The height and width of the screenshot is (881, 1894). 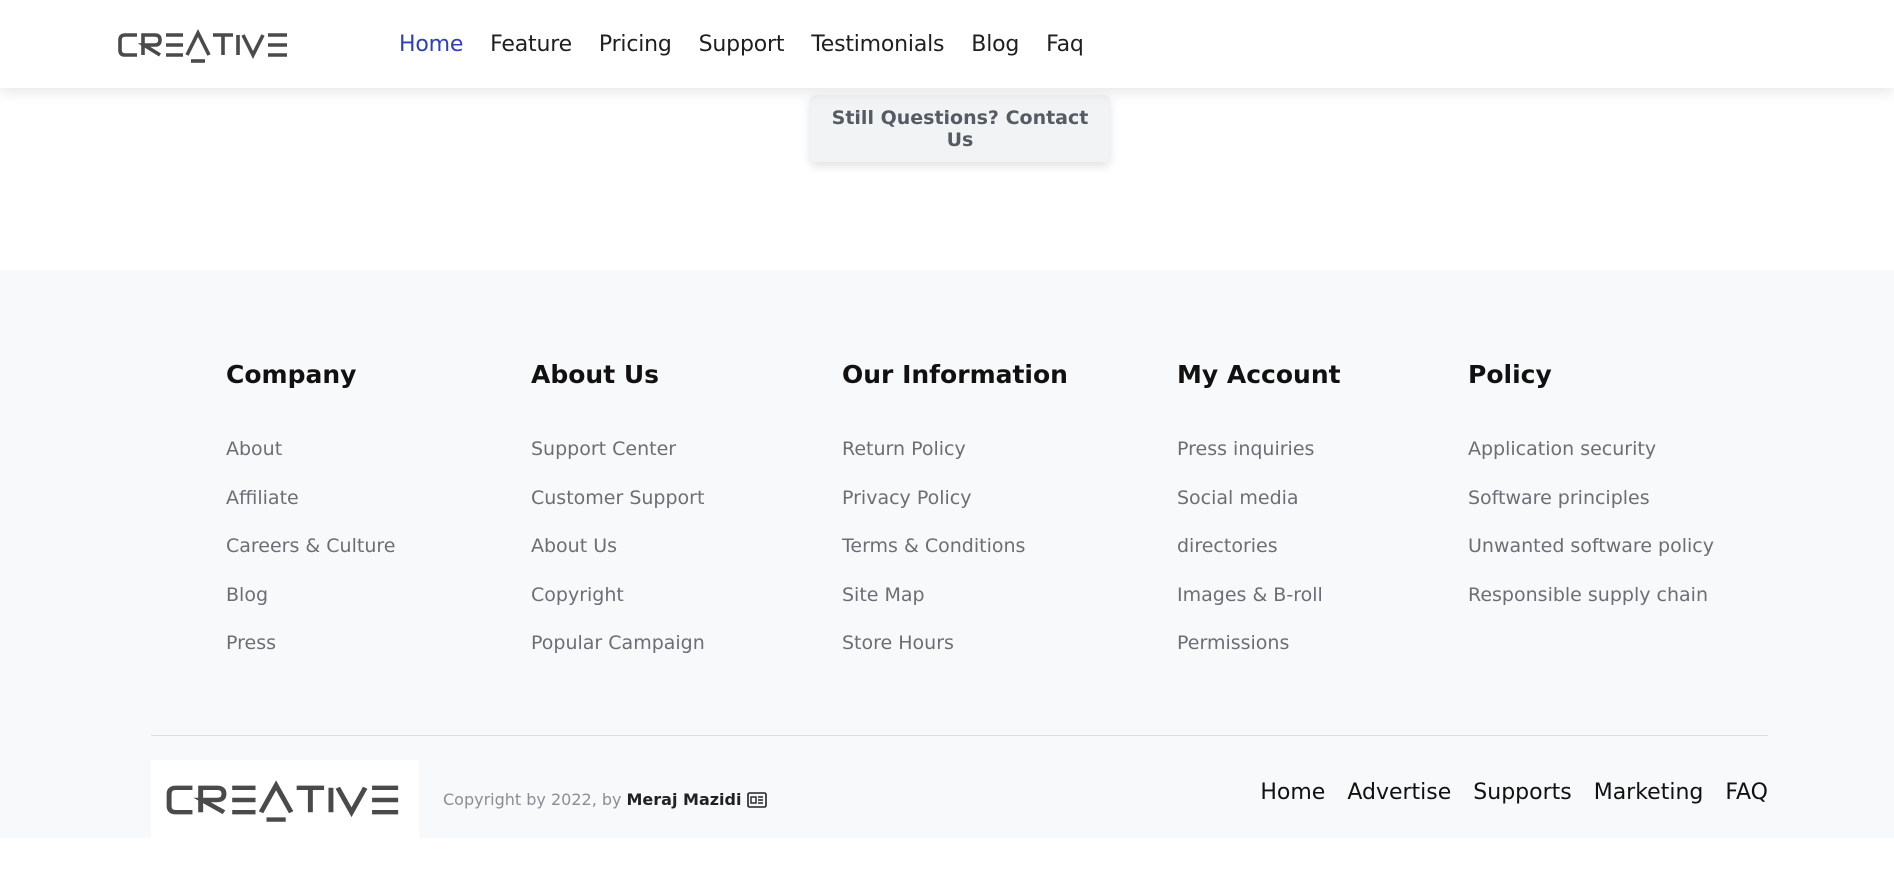 I want to click on footer-link: Site Map, so click(x=883, y=595).